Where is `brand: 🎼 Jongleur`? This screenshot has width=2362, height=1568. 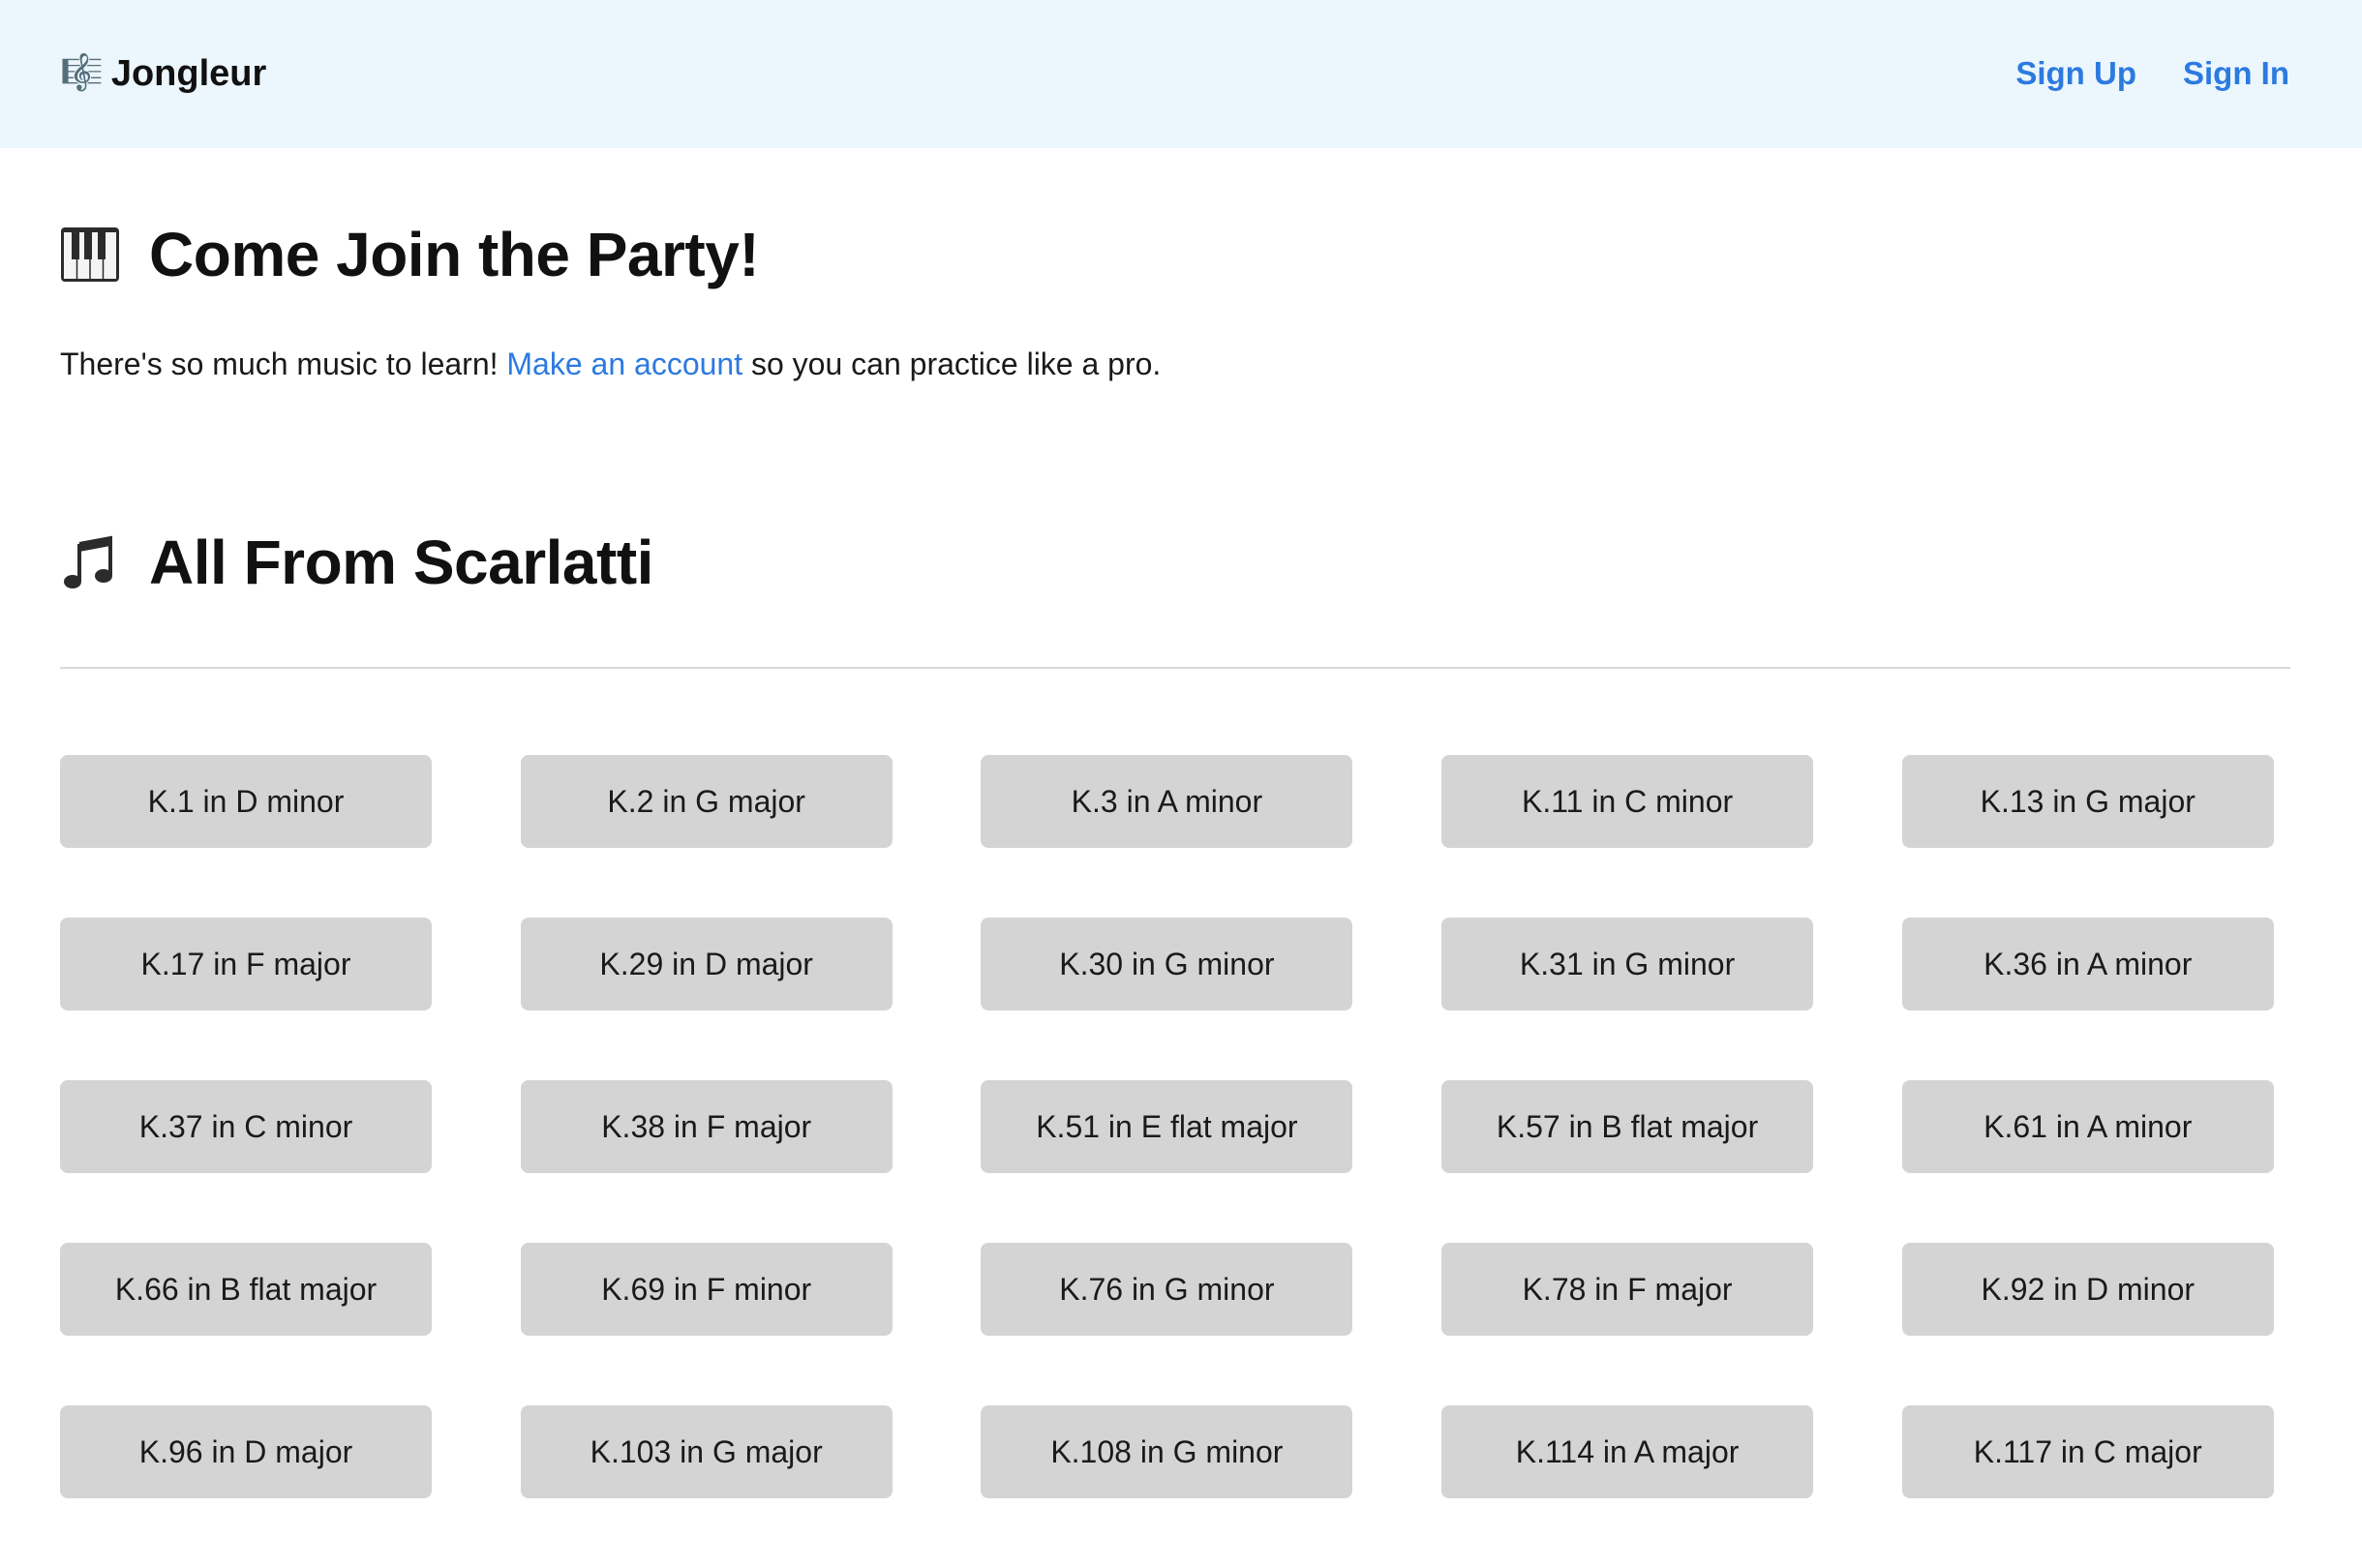 brand: 🎼 Jongleur is located at coordinates (163, 73).